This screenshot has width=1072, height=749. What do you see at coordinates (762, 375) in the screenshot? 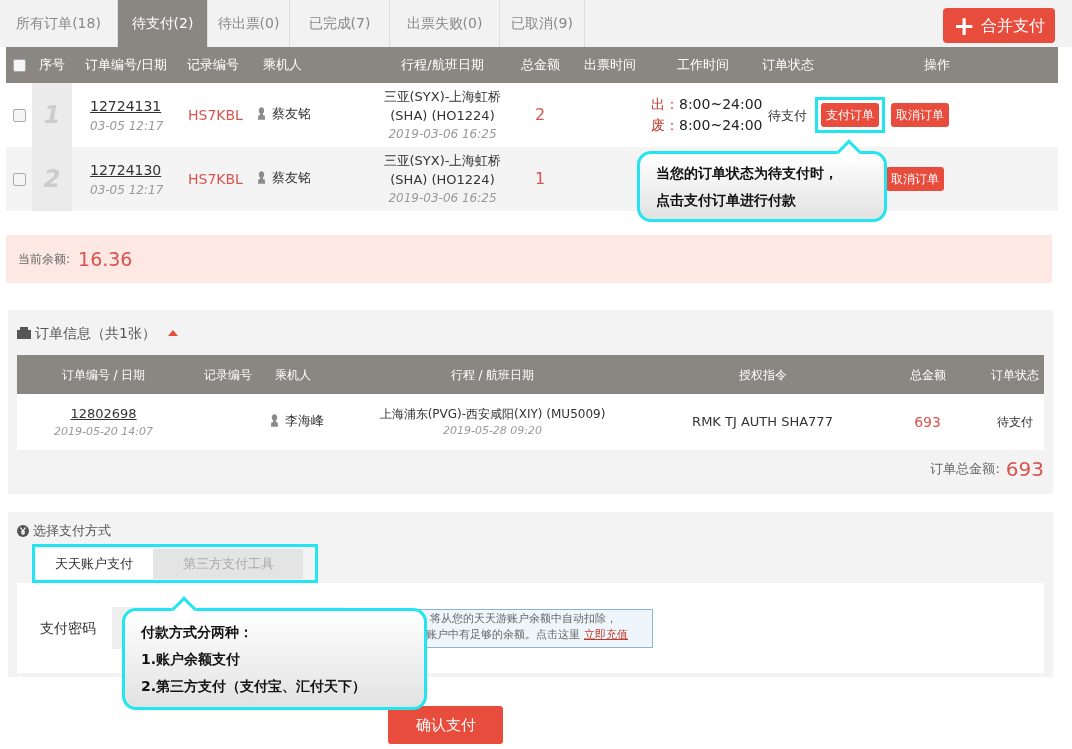
I see `column-header: 授权指令` at bounding box center [762, 375].